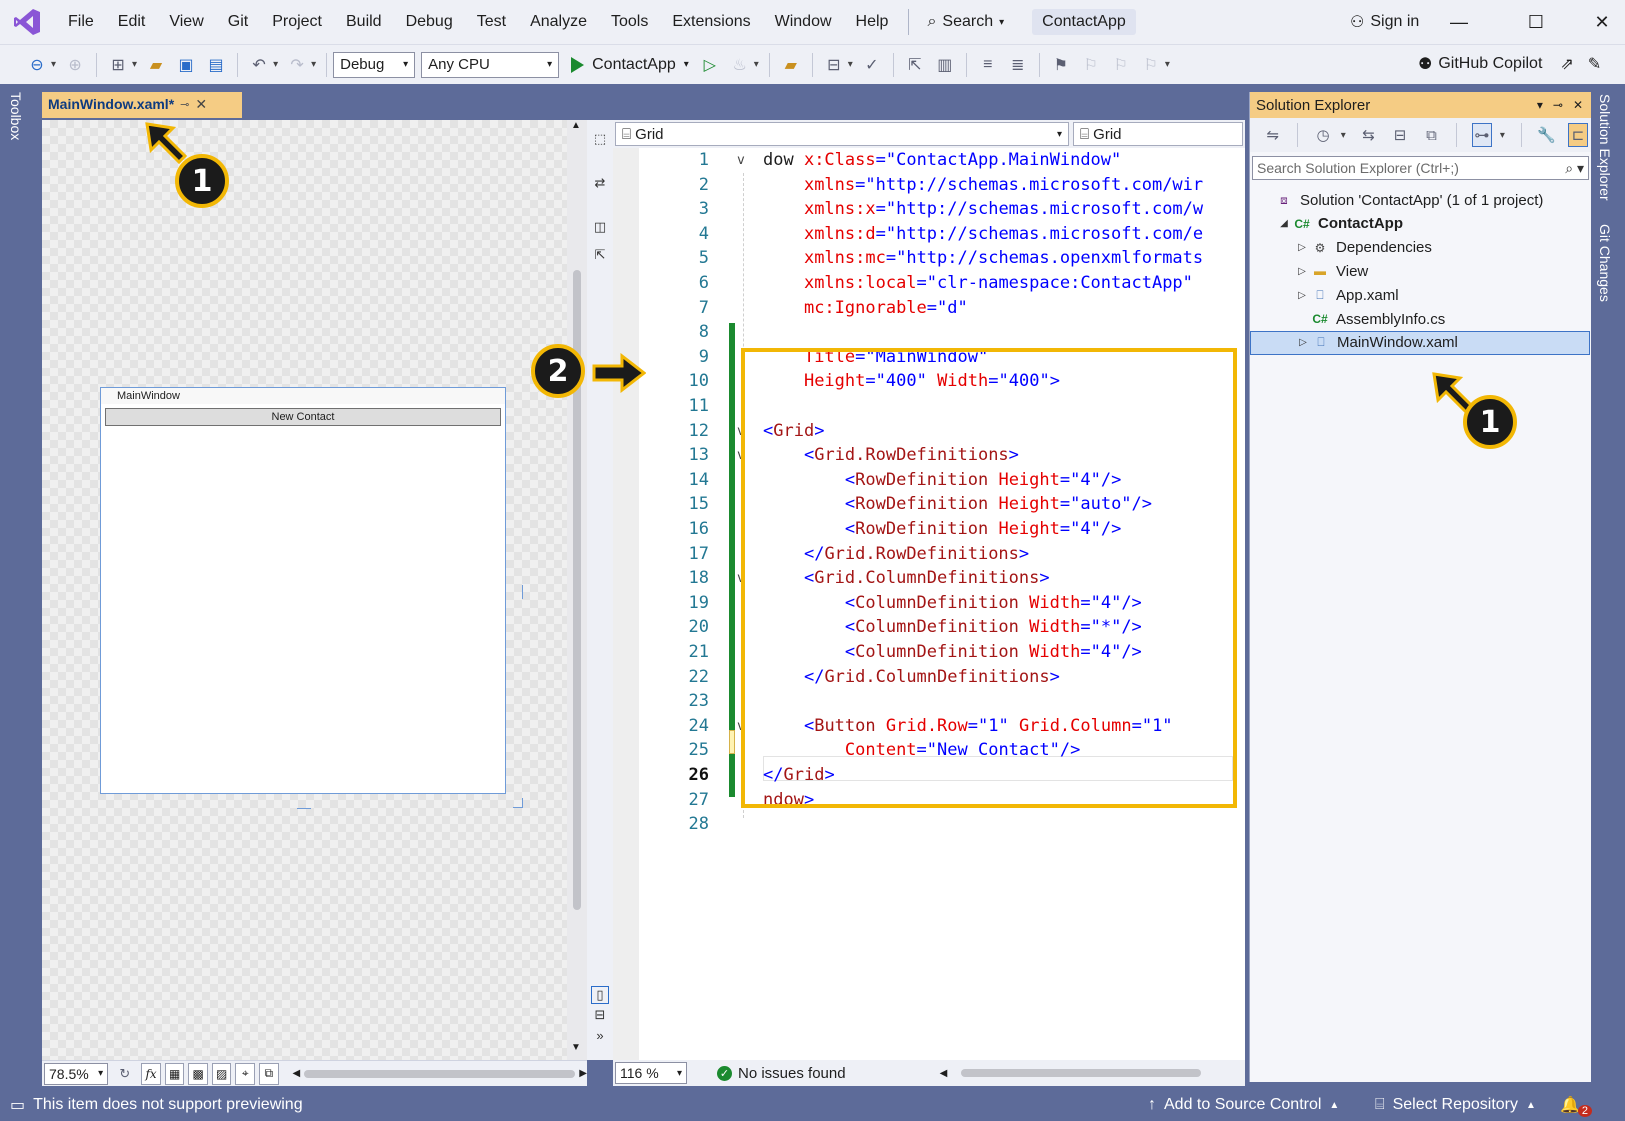  Describe the element at coordinates (1420, 200) in the screenshot. I see `tree-item-solution-contactapp-1-of-1-project: ⧈ Solution 'ContactApp' (1 of 1 project)` at that location.